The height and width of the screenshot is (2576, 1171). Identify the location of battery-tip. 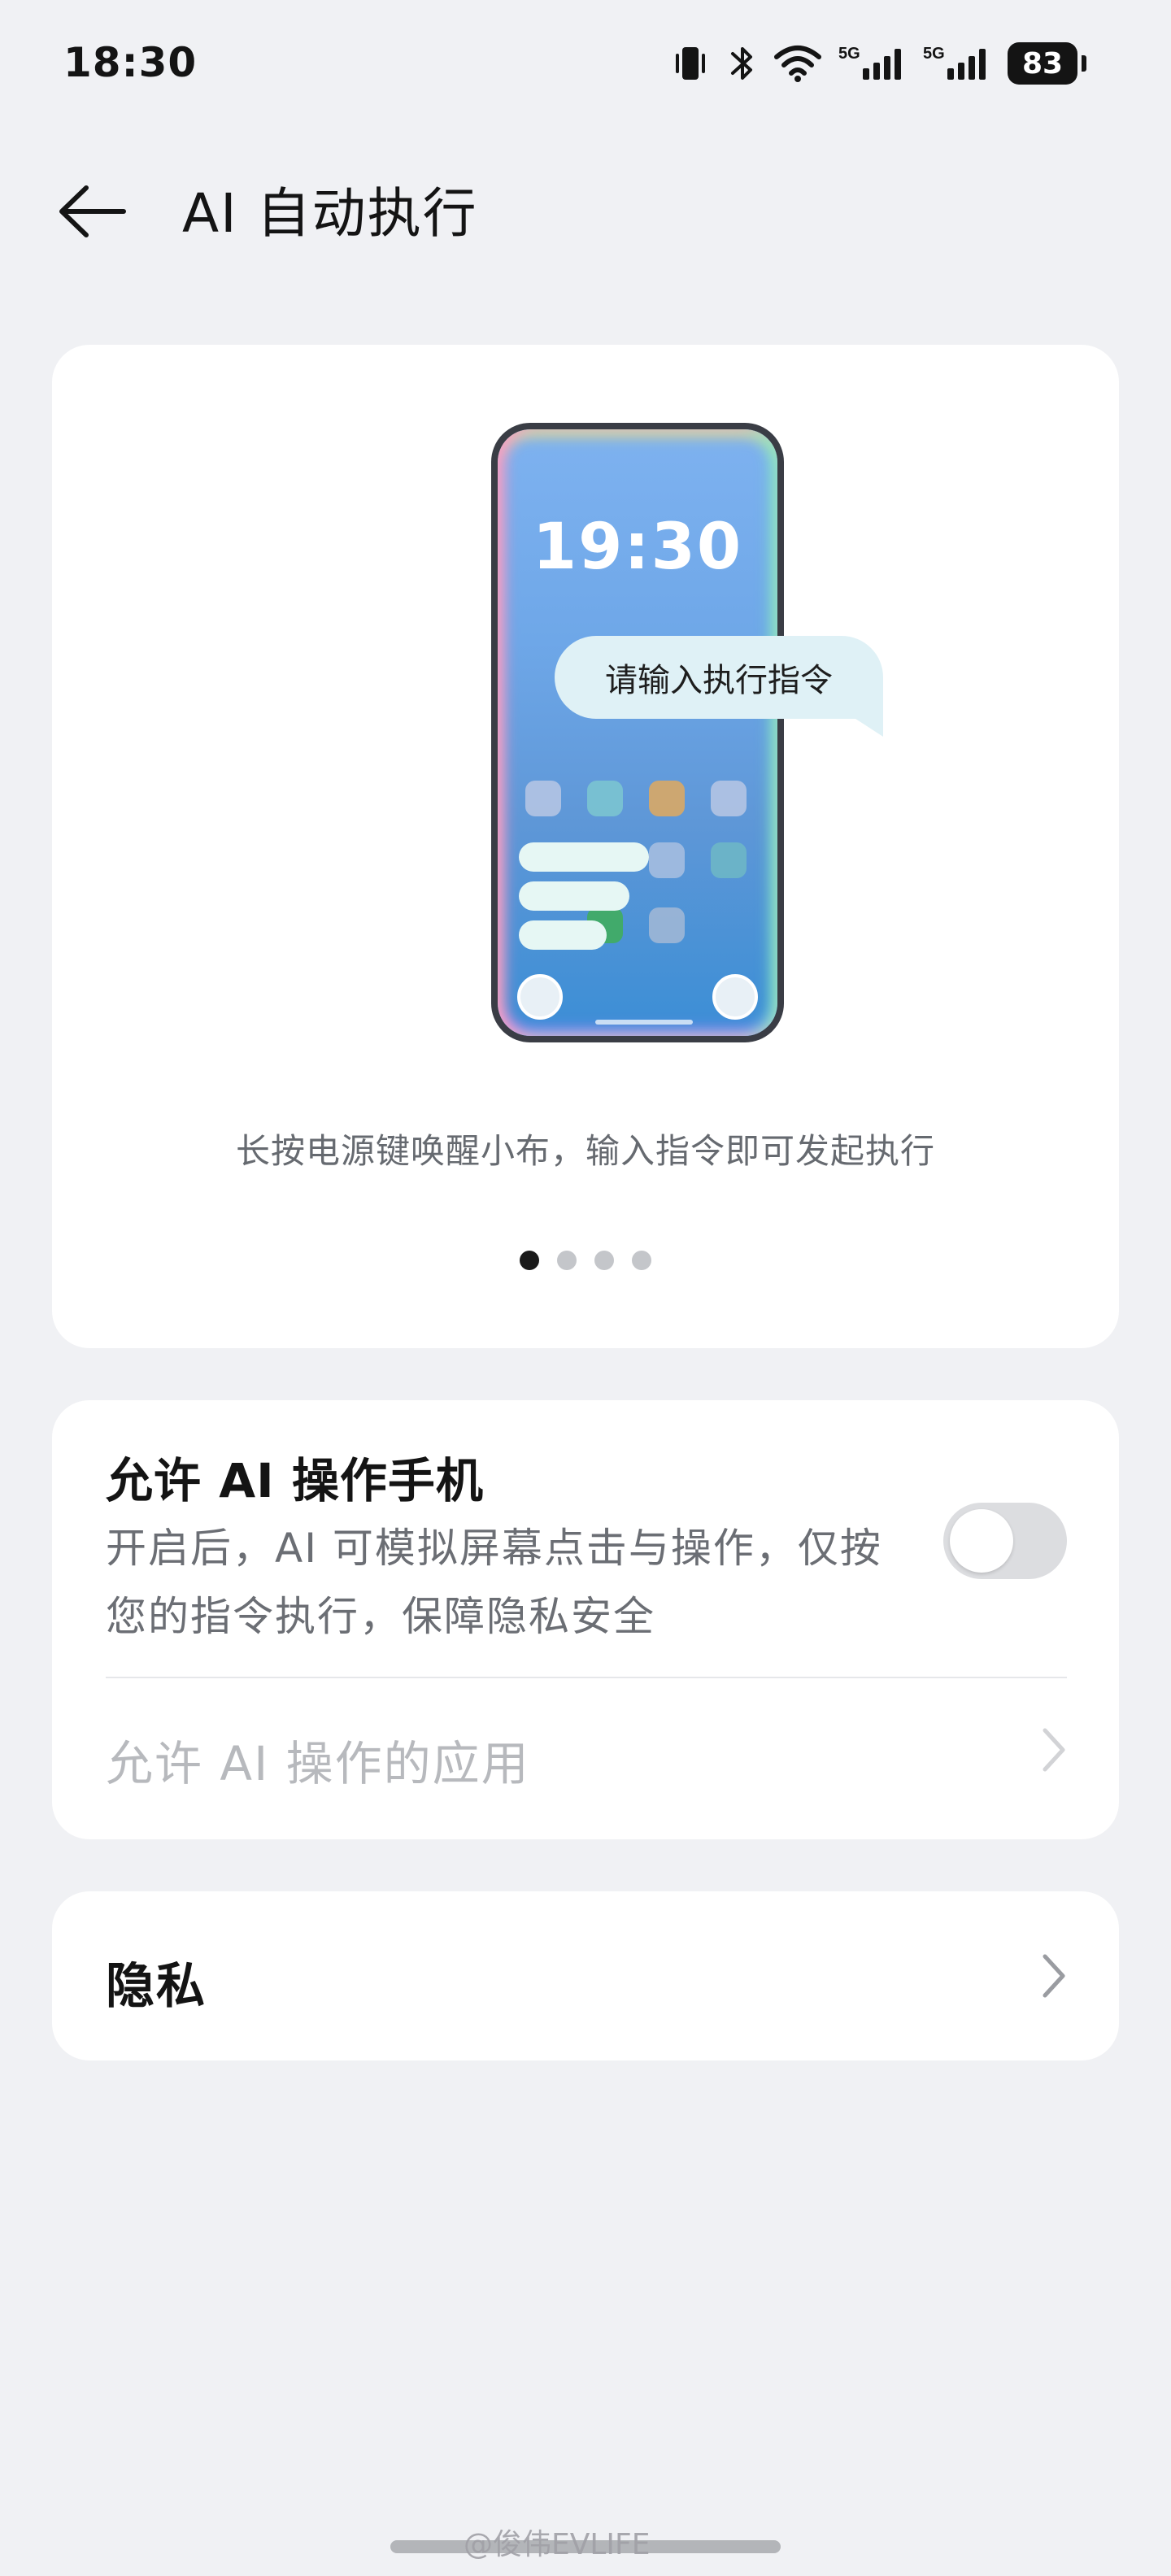
(1084, 64).